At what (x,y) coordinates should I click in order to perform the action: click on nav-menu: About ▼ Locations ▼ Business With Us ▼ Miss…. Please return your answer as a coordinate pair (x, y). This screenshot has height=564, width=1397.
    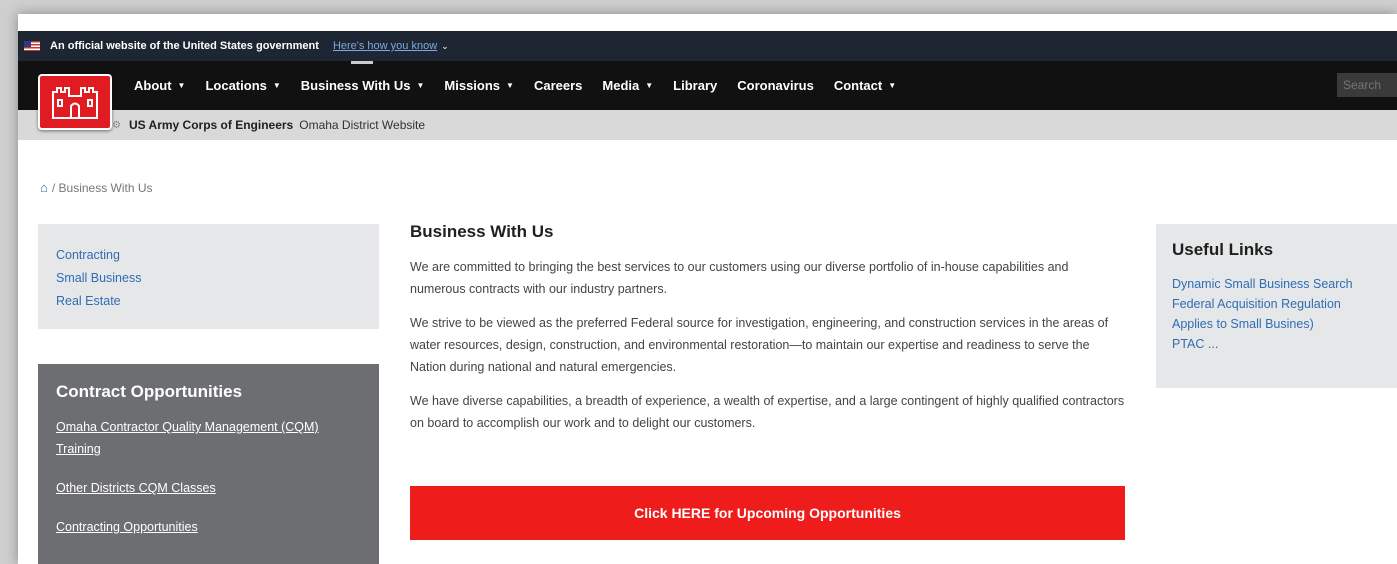
    Looking at the image, I should click on (525, 85).